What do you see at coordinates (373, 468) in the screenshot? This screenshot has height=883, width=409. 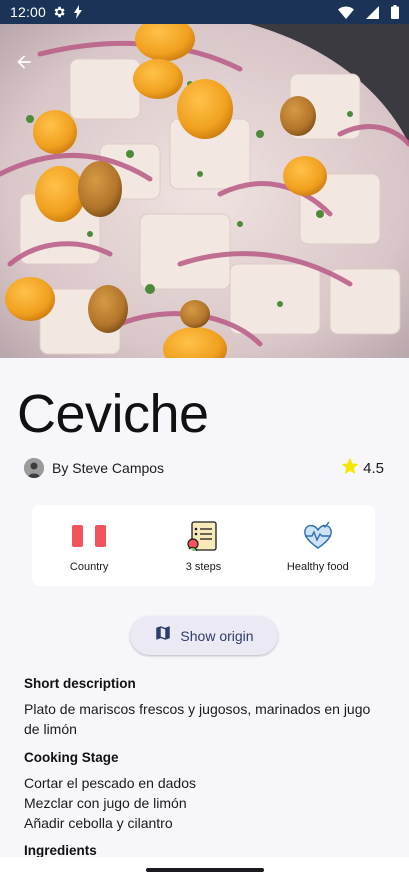 I see `rating-value: 4.5` at bounding box center [373, 468].